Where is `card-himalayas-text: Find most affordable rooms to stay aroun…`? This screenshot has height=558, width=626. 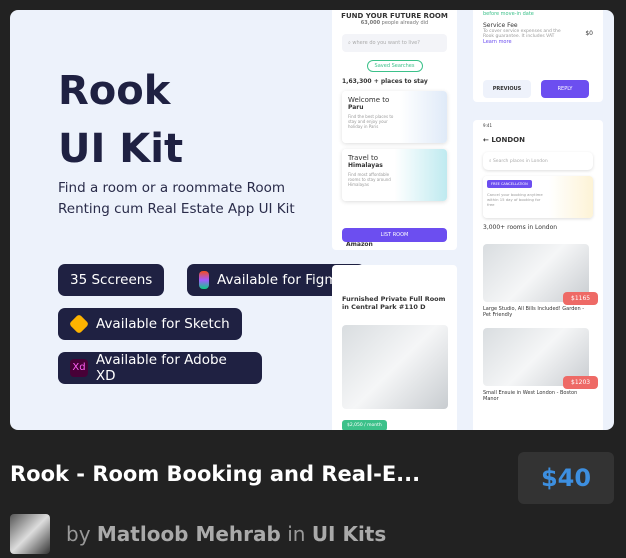
card-himalayas-text: Find most affordable rooms to stay aroun… is located at coordinates (369, 179).